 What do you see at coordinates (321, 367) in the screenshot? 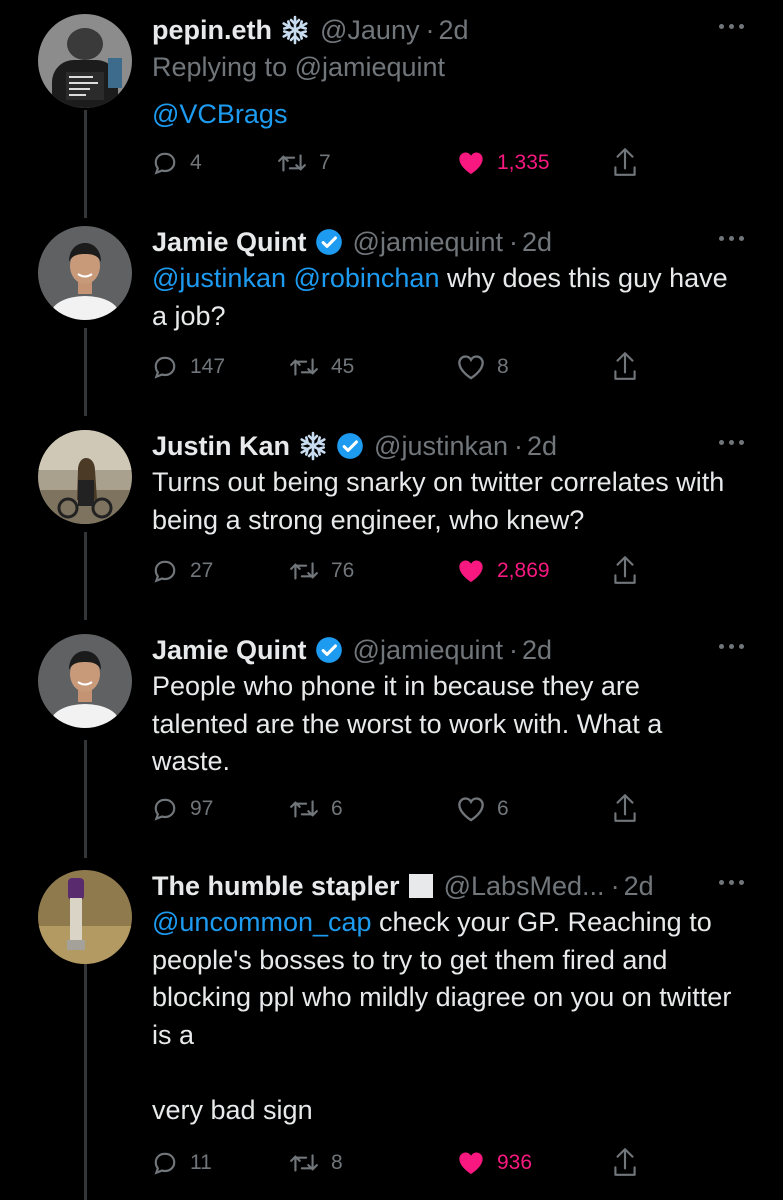
I see `retweet-button: 45` at bounding box center [321, 367].